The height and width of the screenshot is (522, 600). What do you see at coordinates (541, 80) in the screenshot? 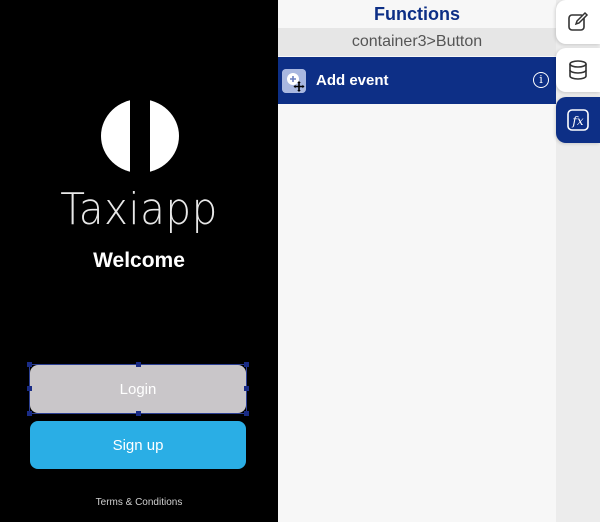
I see `info-icon: i` at bounding box center [541, 80].